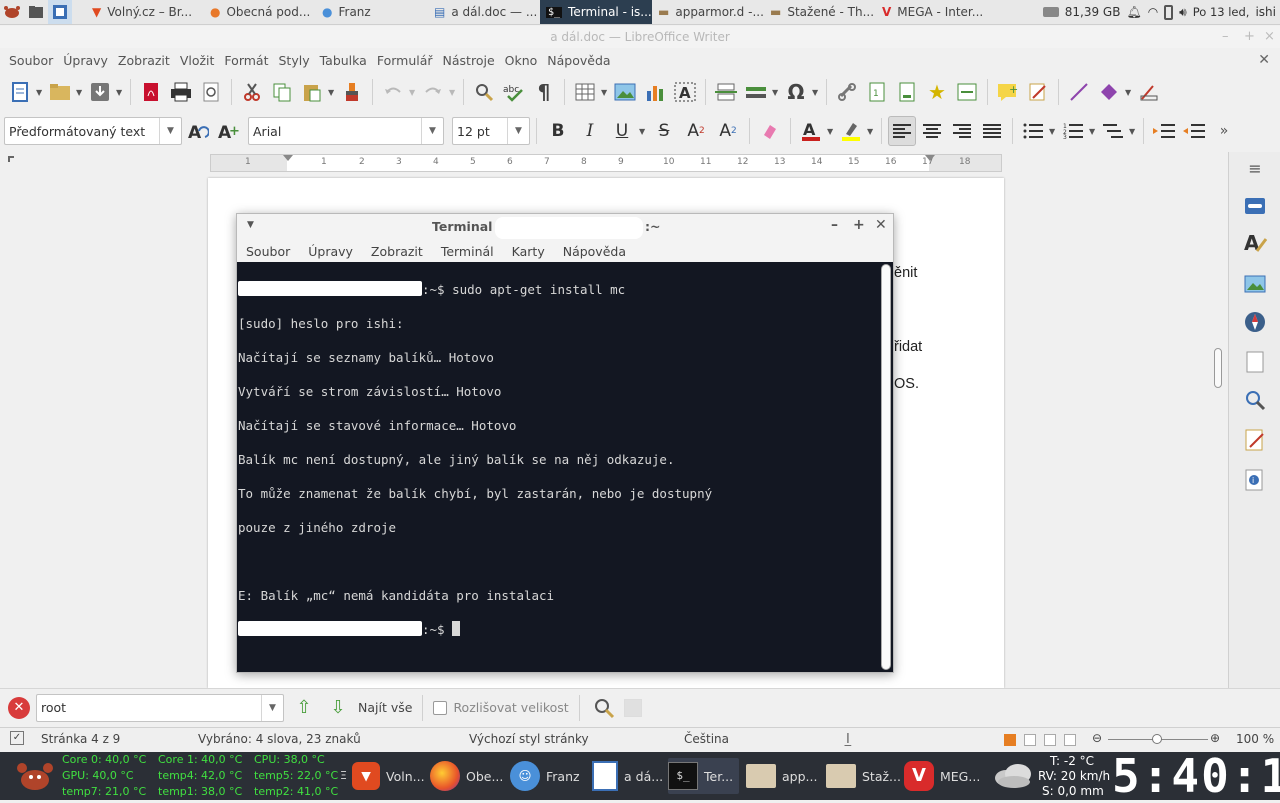  Describe the element at coordinates (1194, 131) in the screenshot. I see `decrease-indent-icon` at that location.